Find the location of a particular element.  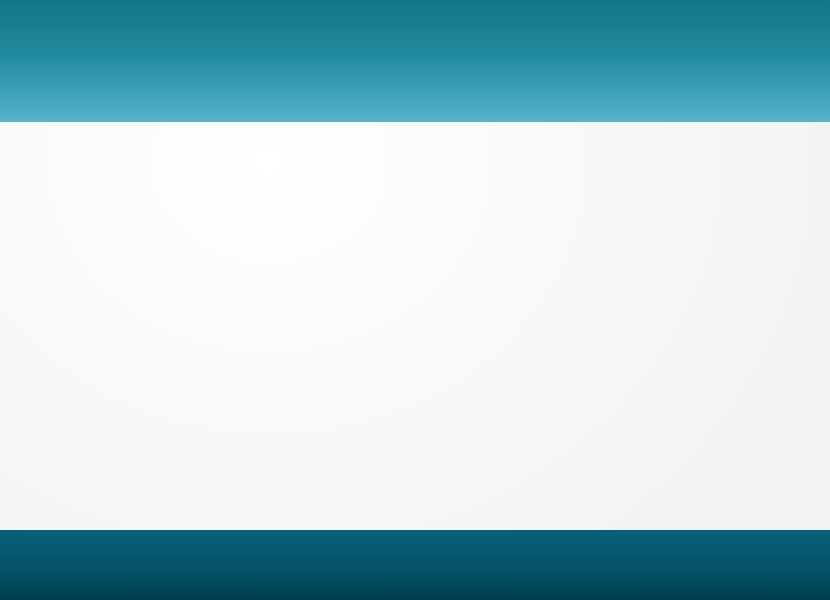

footer-band is located at coordinates (415, 565).